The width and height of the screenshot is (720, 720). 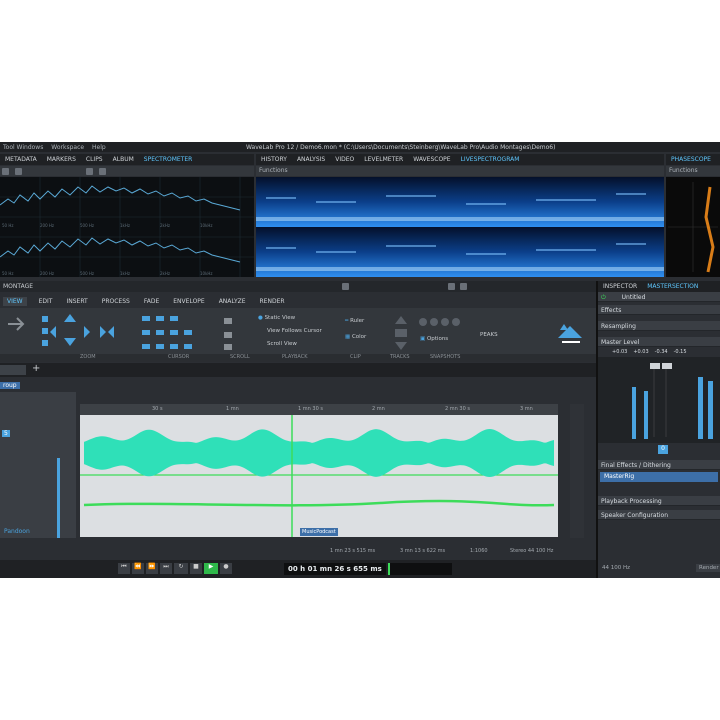 What do you see at coordinates (211, 568) in the screenshot?
I see `play-button: ▶` at bounding box center [211, 568].